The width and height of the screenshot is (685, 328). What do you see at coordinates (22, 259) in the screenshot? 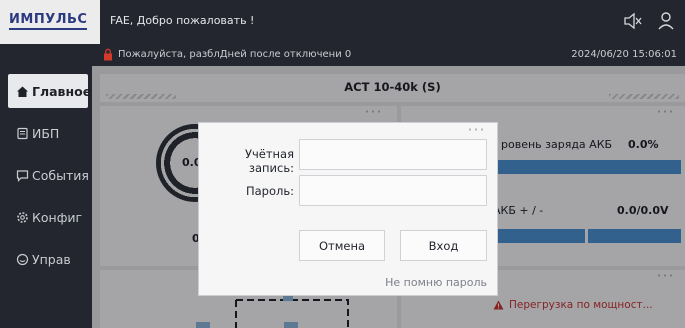
I see `control-icon` at bounding box center [22, 259].